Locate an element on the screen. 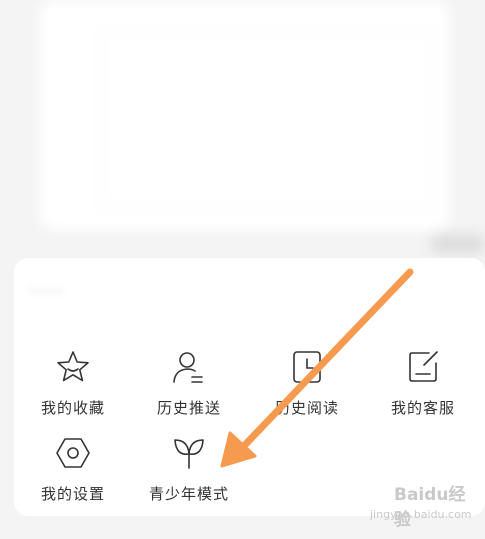  menu-item-label: 青少年模式 is located at coordinates (188, 494).